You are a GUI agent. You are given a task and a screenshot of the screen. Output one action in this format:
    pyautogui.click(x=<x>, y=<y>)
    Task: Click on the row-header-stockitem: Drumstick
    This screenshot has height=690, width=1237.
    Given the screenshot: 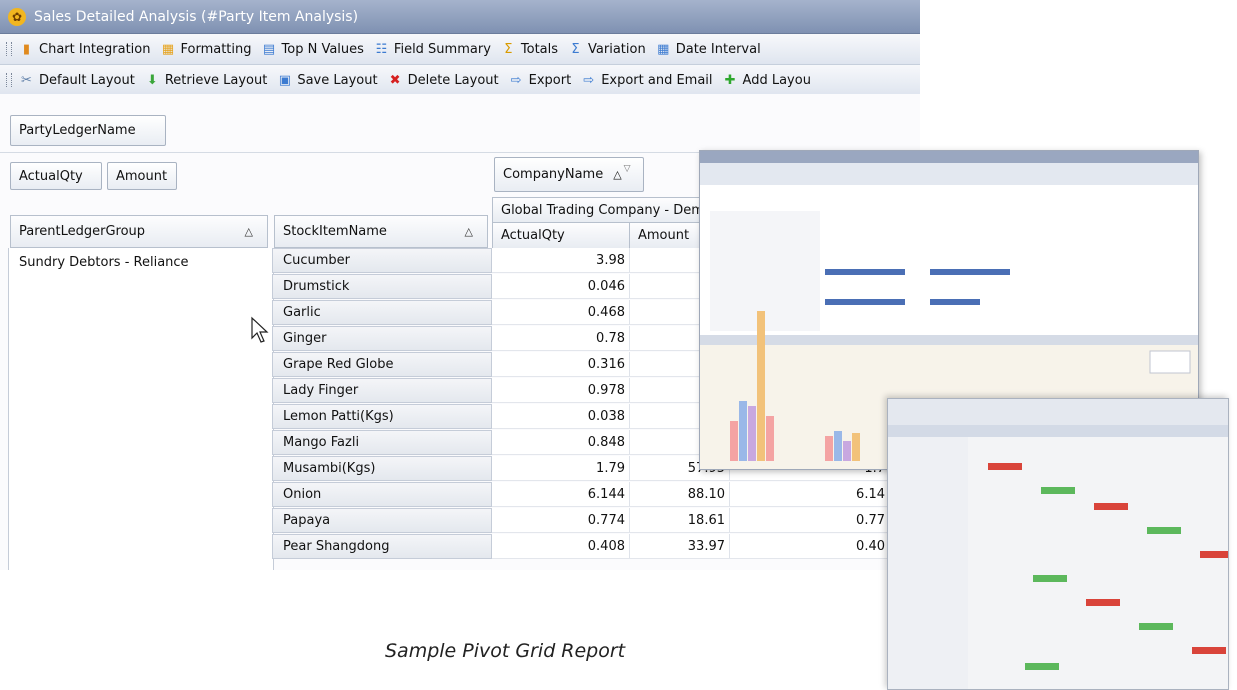 What is the action you would take?
    pyautogui.click(x=382, y=286)
    